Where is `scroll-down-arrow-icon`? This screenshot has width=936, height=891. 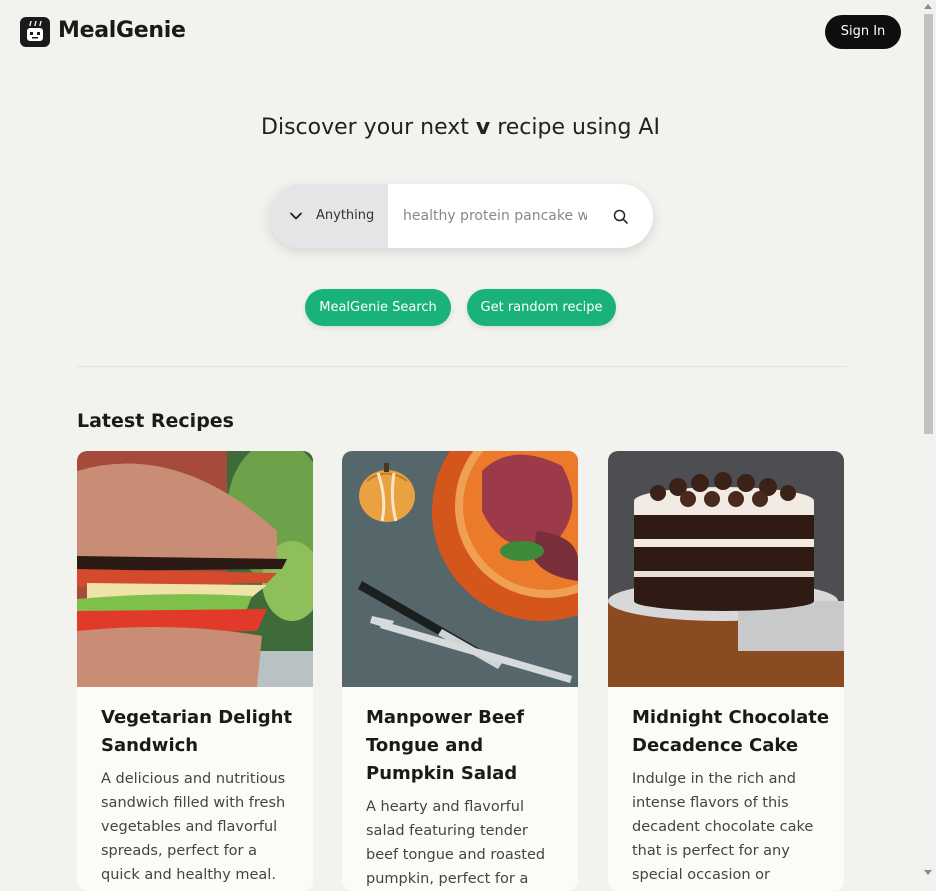
scroll-down-arrow-icon is located at coordinates (928, 872).